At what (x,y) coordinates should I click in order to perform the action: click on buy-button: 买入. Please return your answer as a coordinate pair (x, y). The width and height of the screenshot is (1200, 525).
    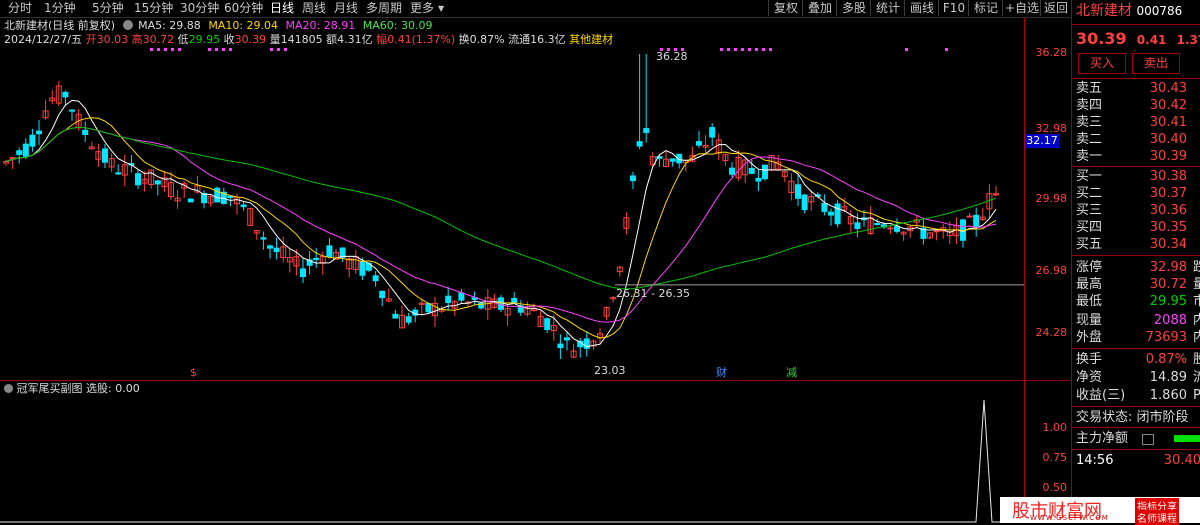
    Looking at the image, I should click on (1102, 63).